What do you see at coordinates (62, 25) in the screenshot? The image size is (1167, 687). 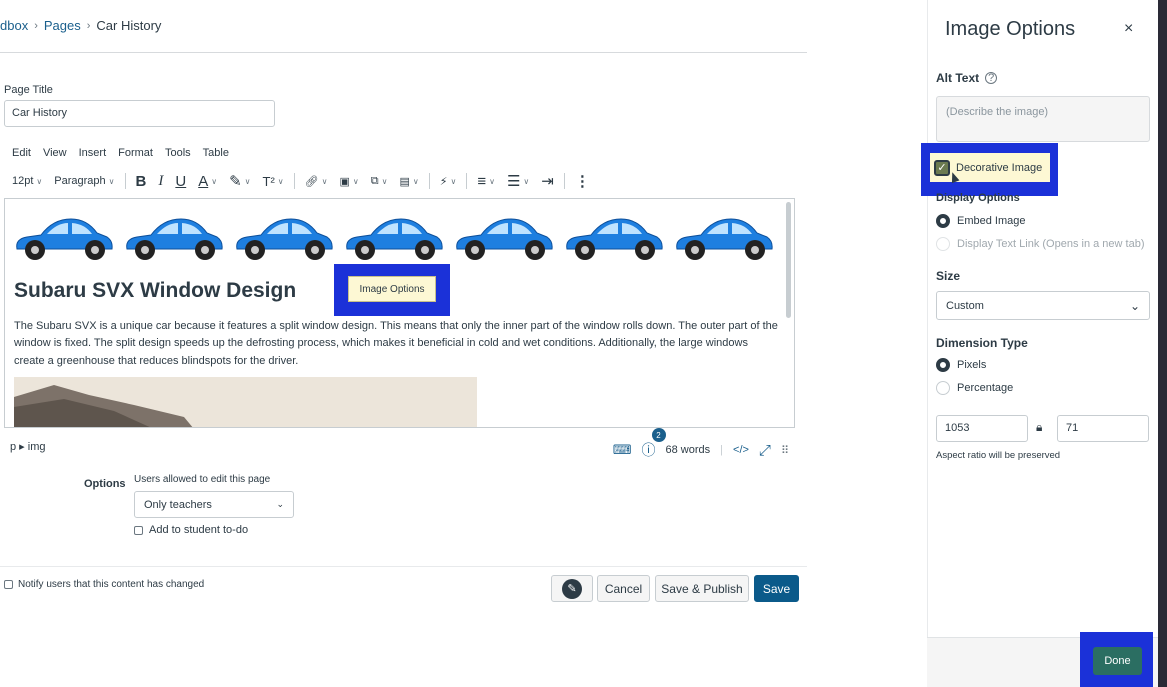 I see `breadcrumb-item-pages: Pages` at bounding box center [62, 25].